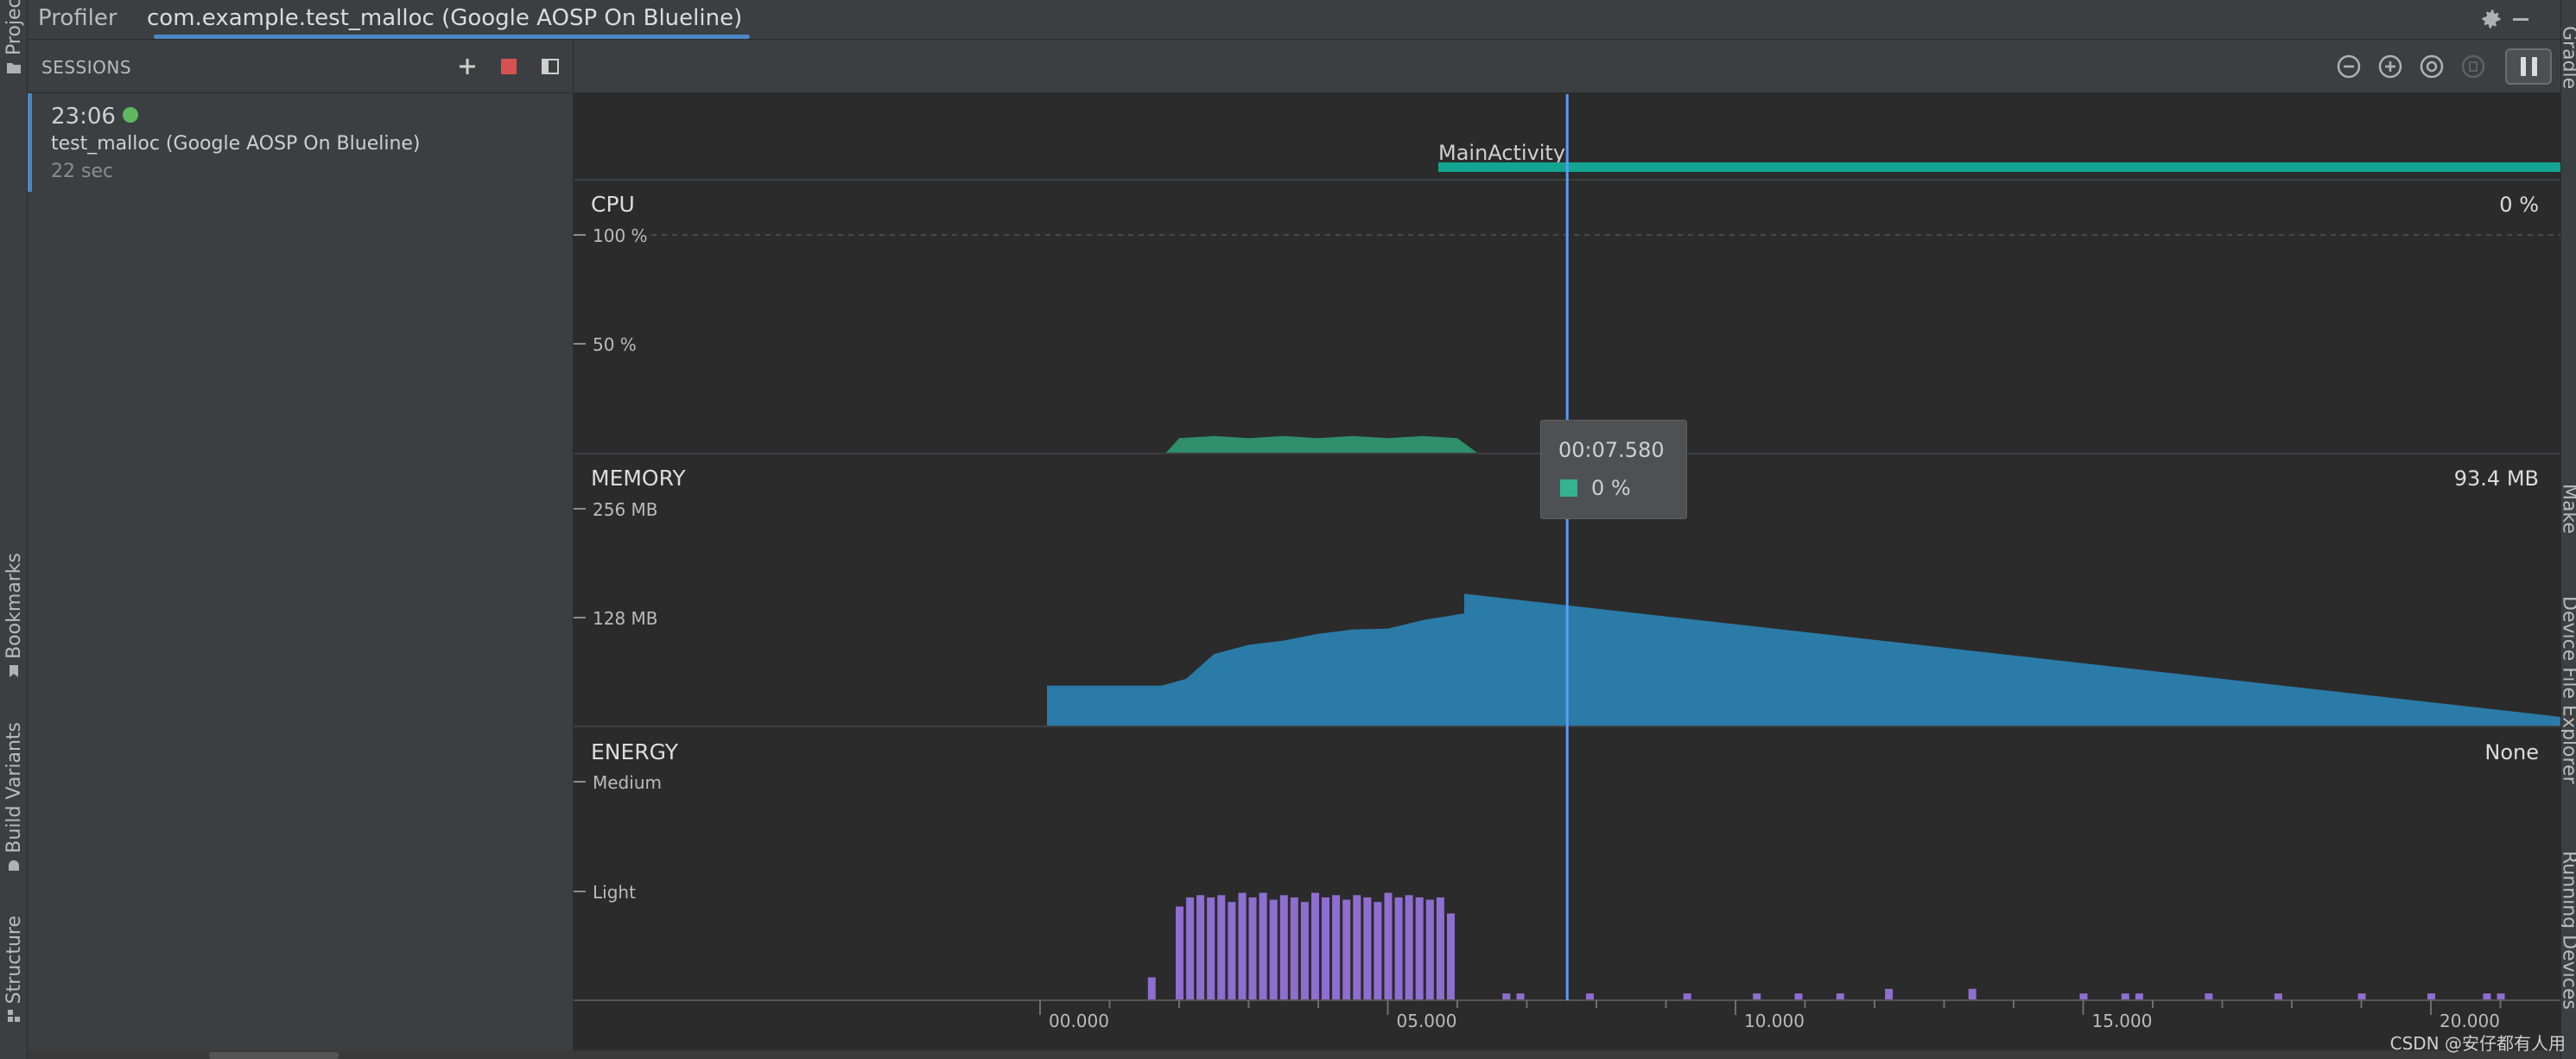 The width and height of the screenshot is (2576, 1059). What do you see at coordinates (1611, 450) in the screenshot?
I see `tooltip-time: 00:07.580` at bounding box center [1611, 450].